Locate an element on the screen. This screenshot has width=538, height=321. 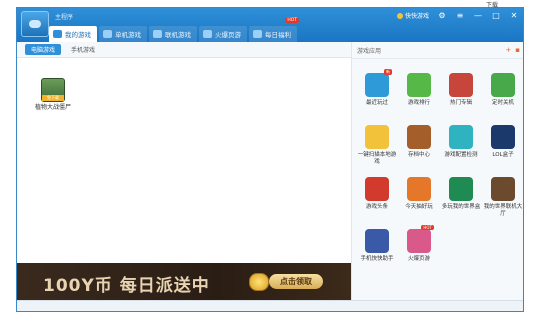
app-label: 手机快快助手 is located at coordinates (377, 259).